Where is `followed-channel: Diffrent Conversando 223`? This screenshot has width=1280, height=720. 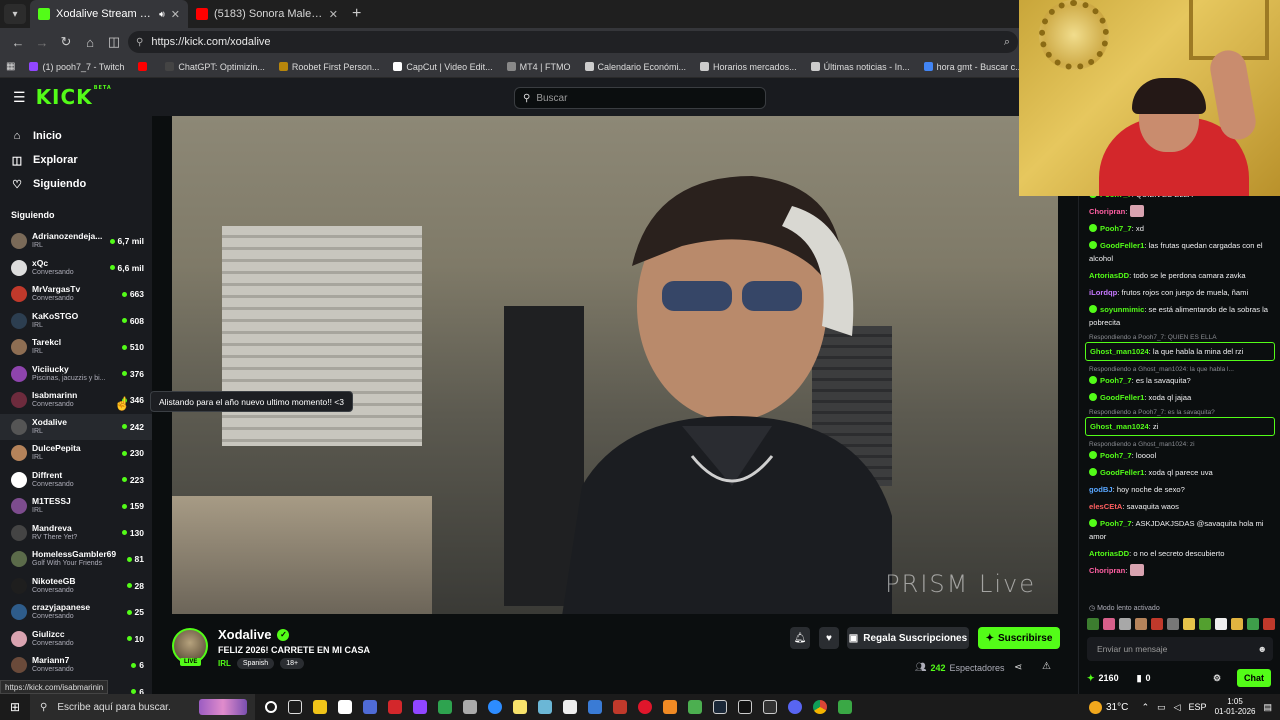
followed-channel: Diffrent Conversando 223 is located at coordinates (76, 480).